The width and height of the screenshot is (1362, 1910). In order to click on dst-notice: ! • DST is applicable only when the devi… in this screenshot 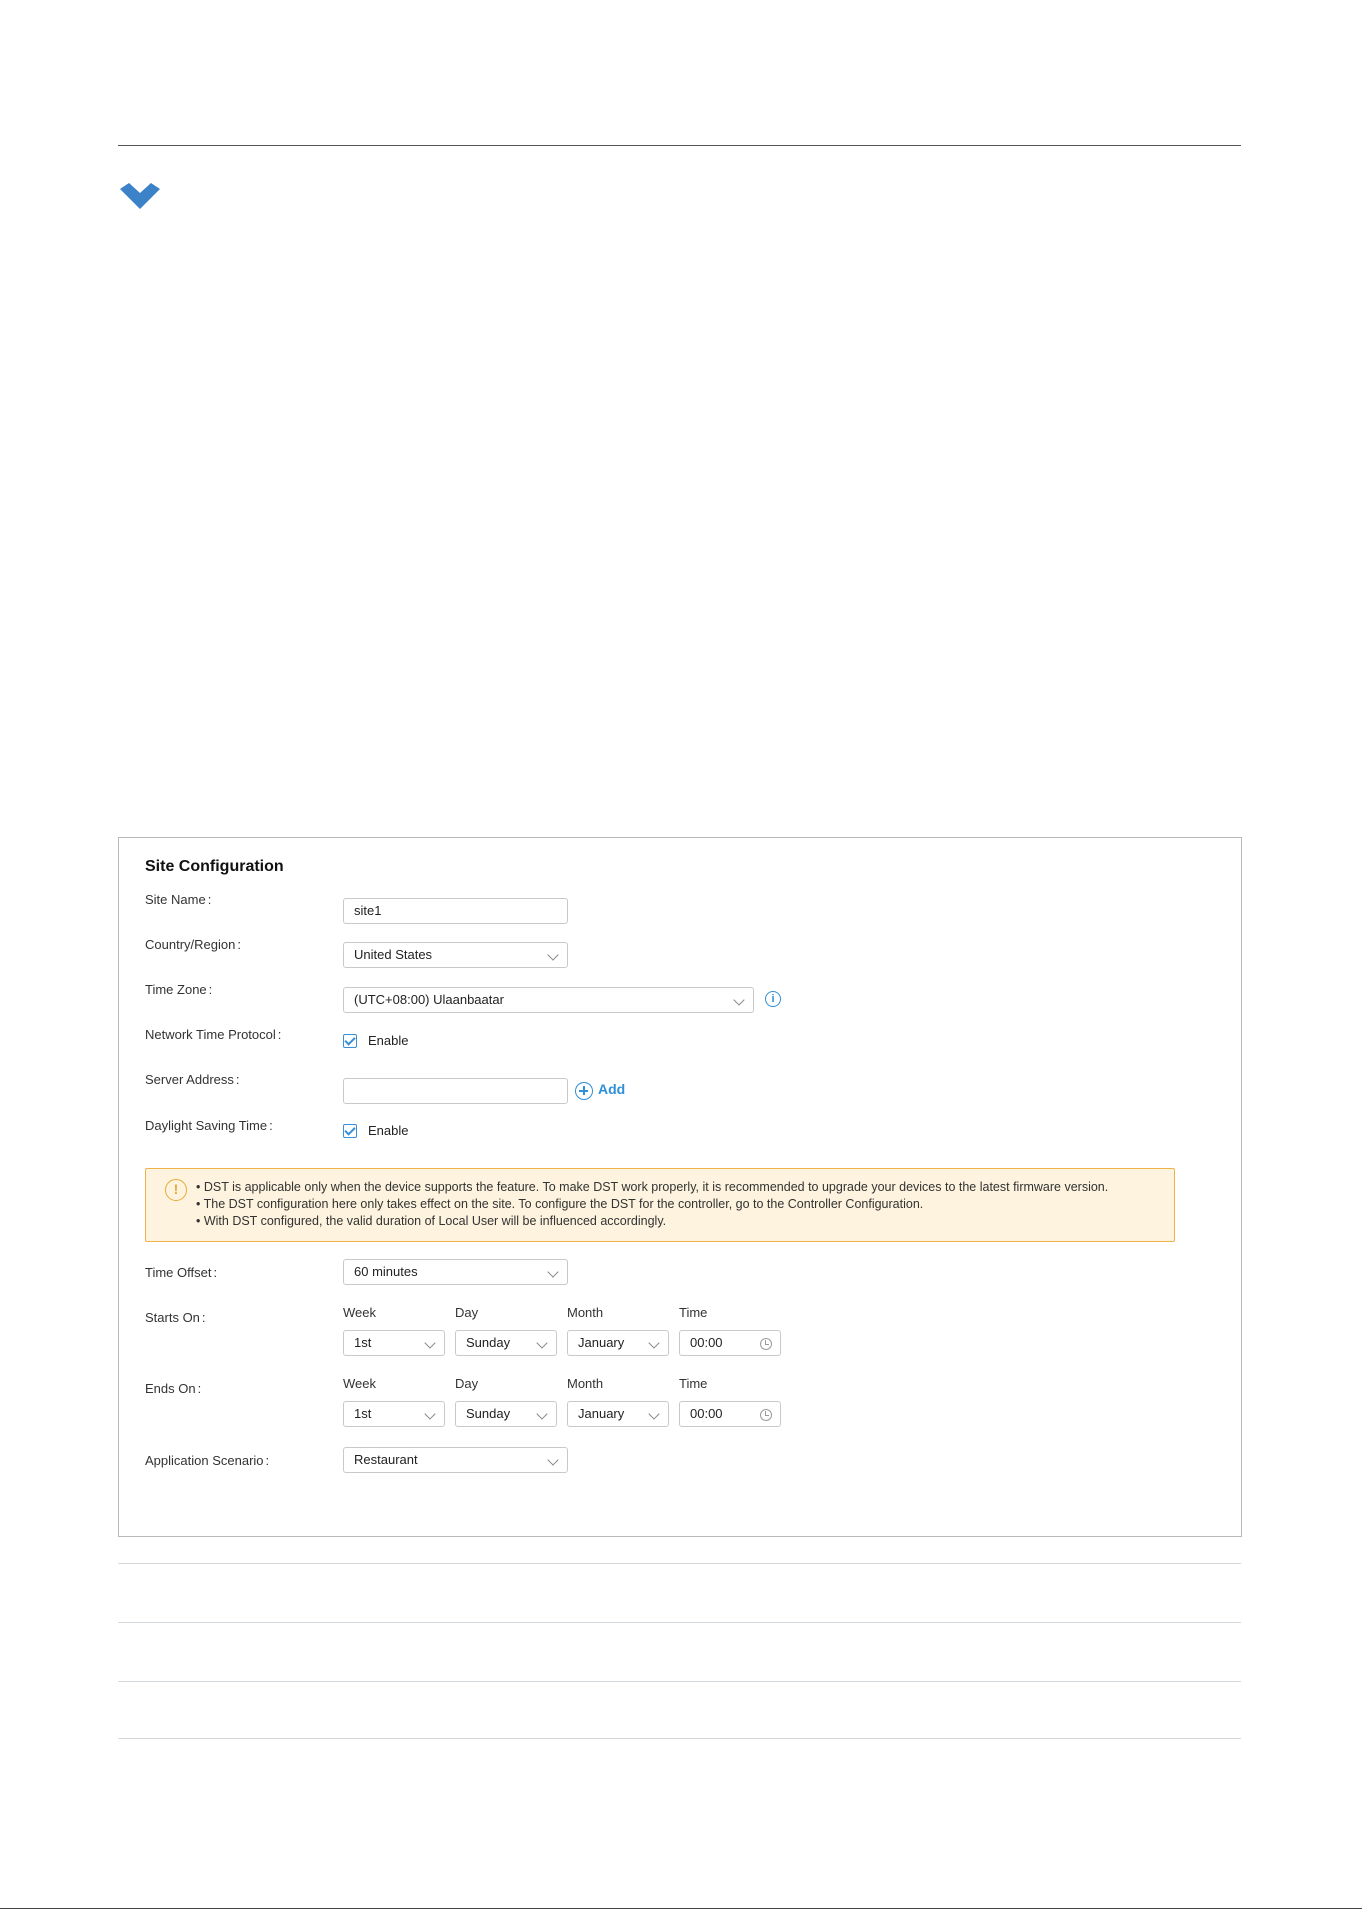, I will do `click(660, 1205)`.